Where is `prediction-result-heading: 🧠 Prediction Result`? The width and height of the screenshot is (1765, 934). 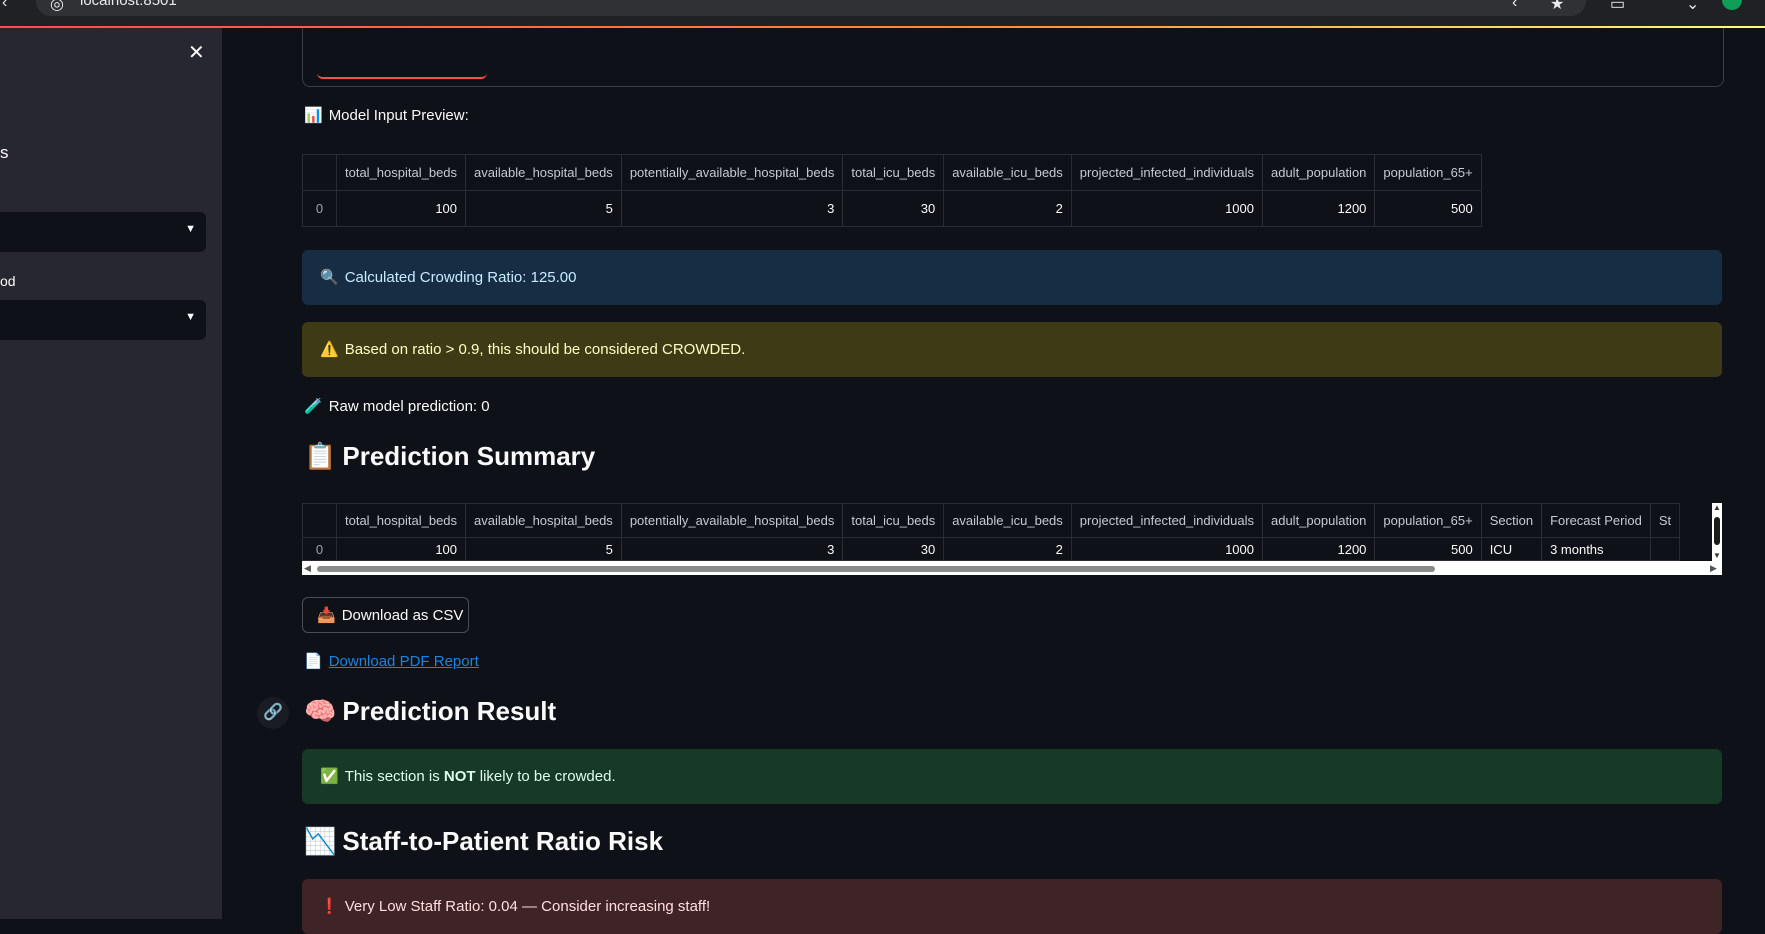
prediction-result-heading: 🧠 Prediction Result is located at coordinates (430, 711).